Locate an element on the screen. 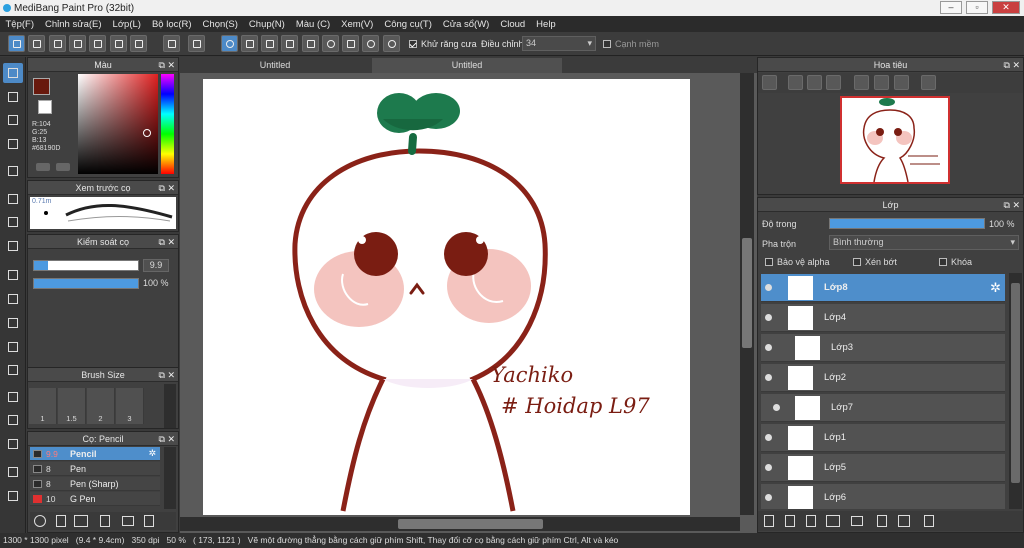  maximize-button: ▫ is located at coordinates (977, 7).